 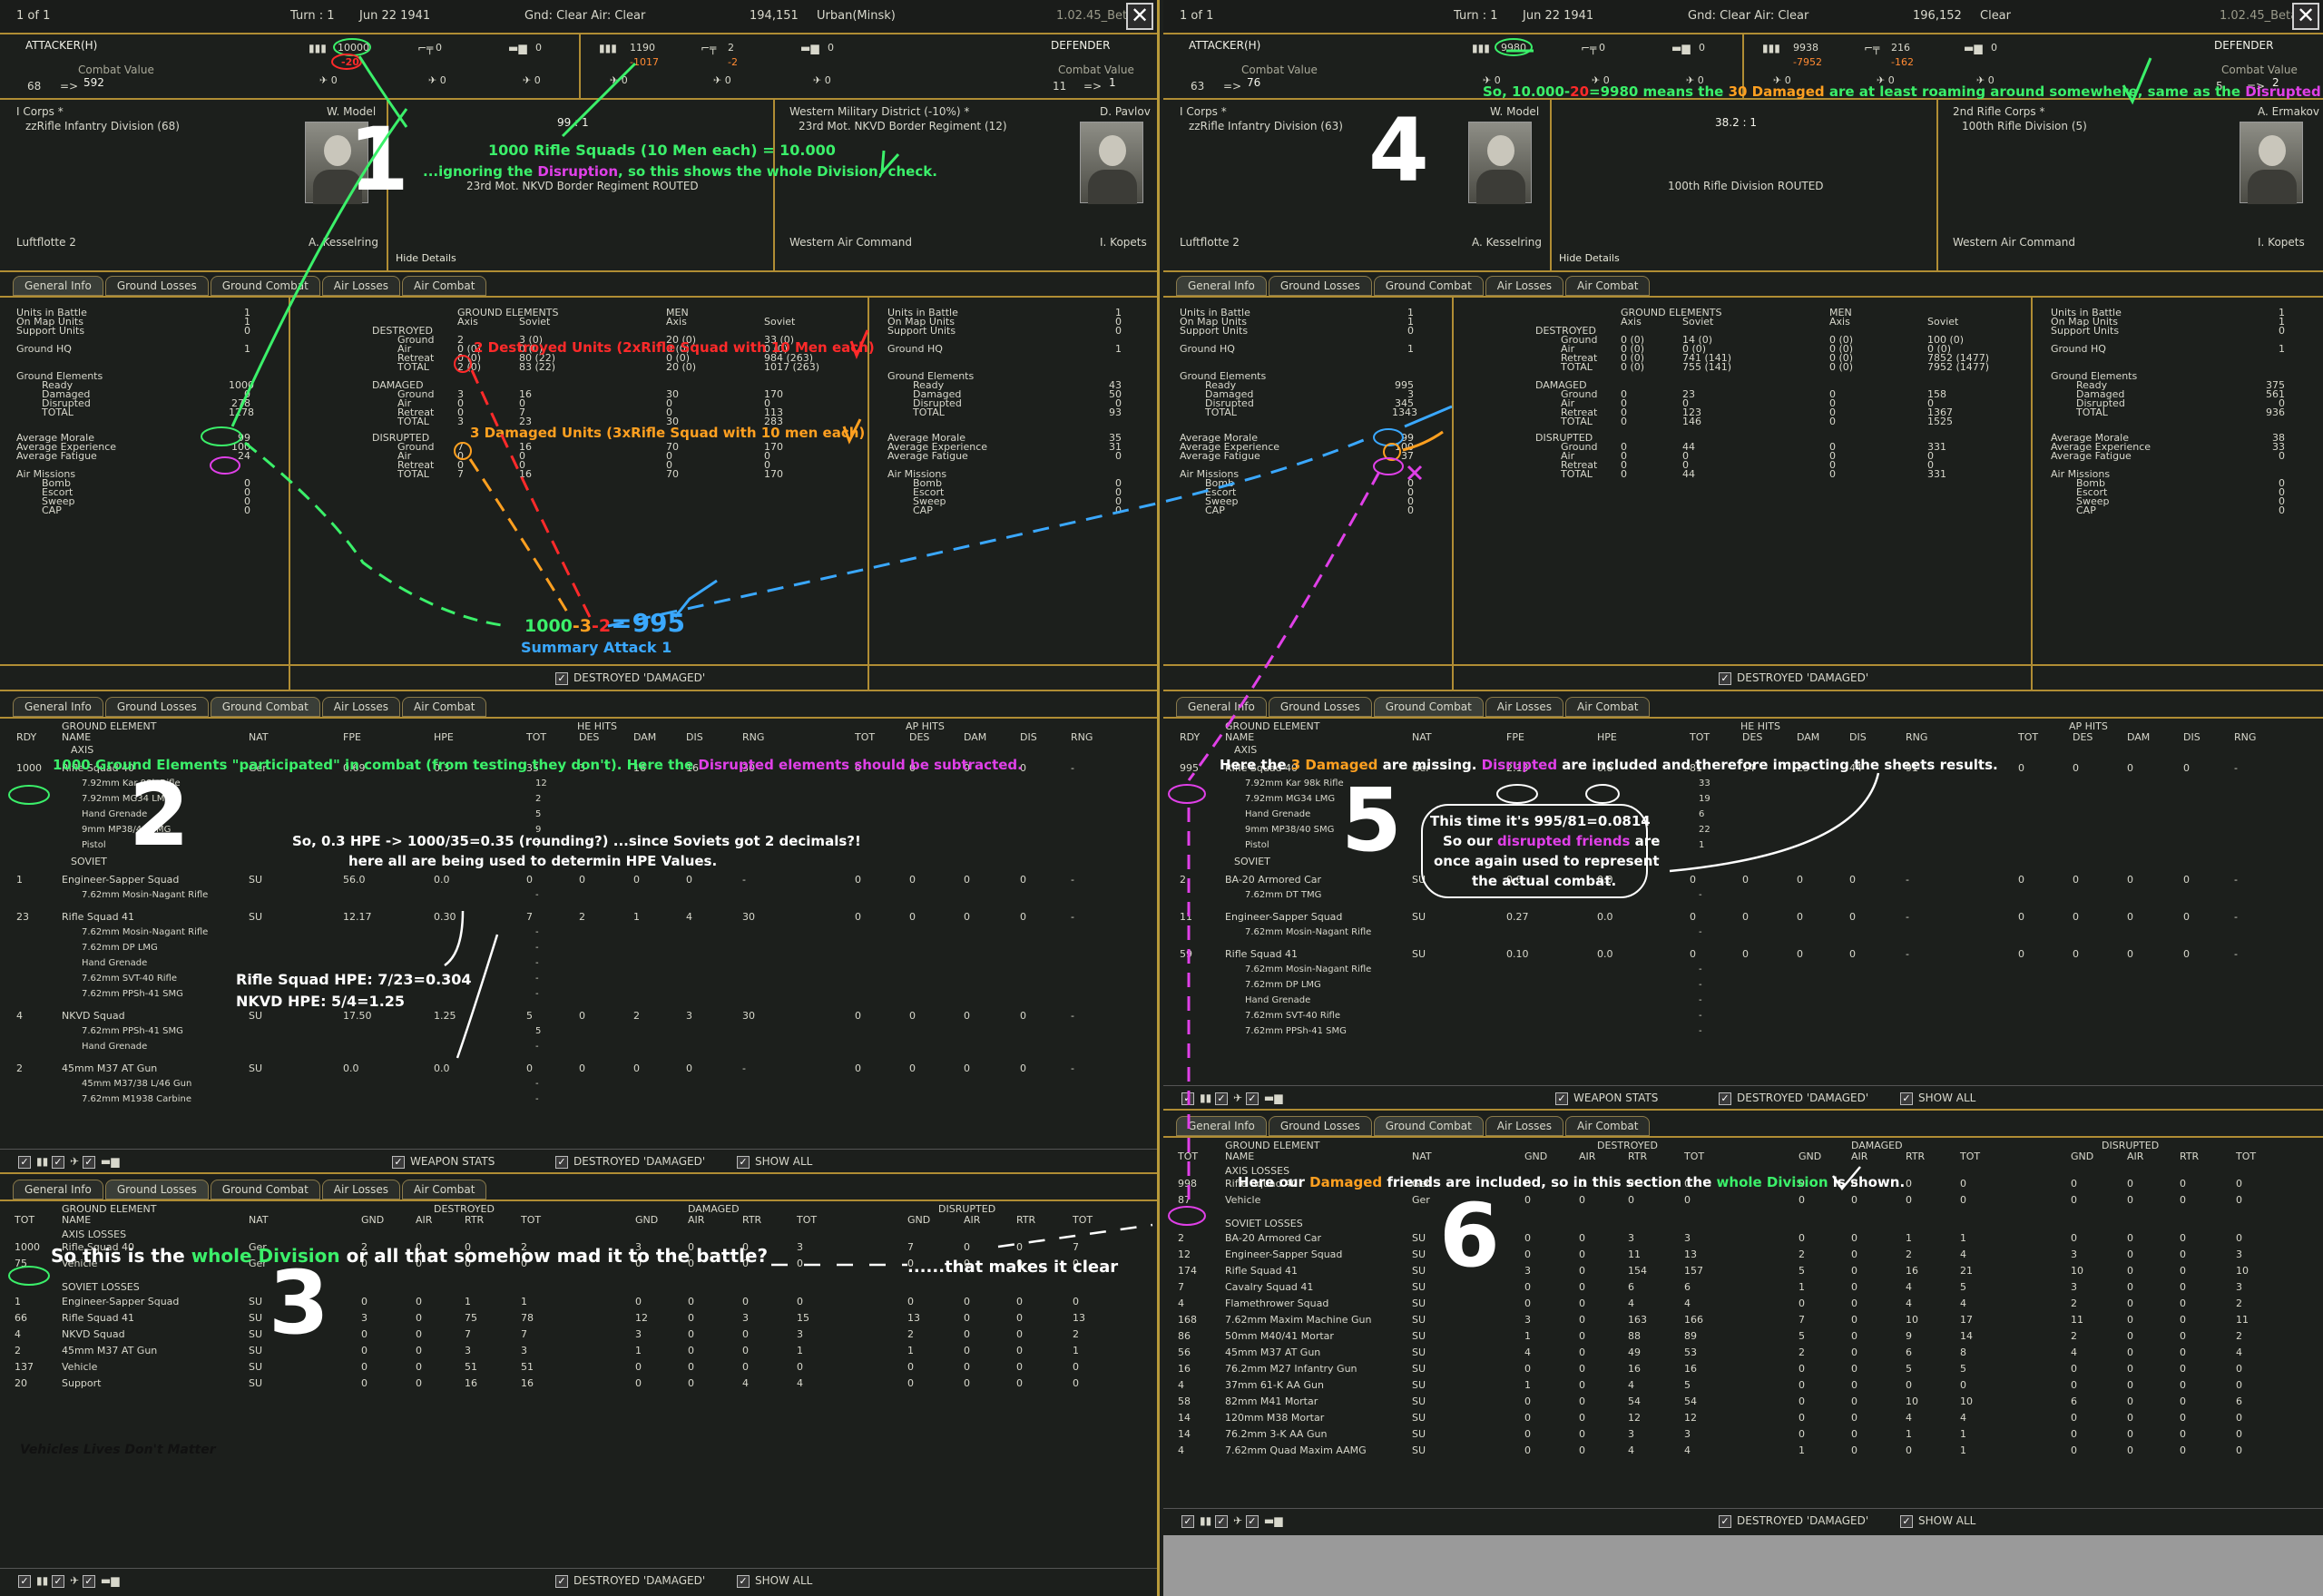 I want to click on gl-cell: SU, so click(x=256, y=1334).